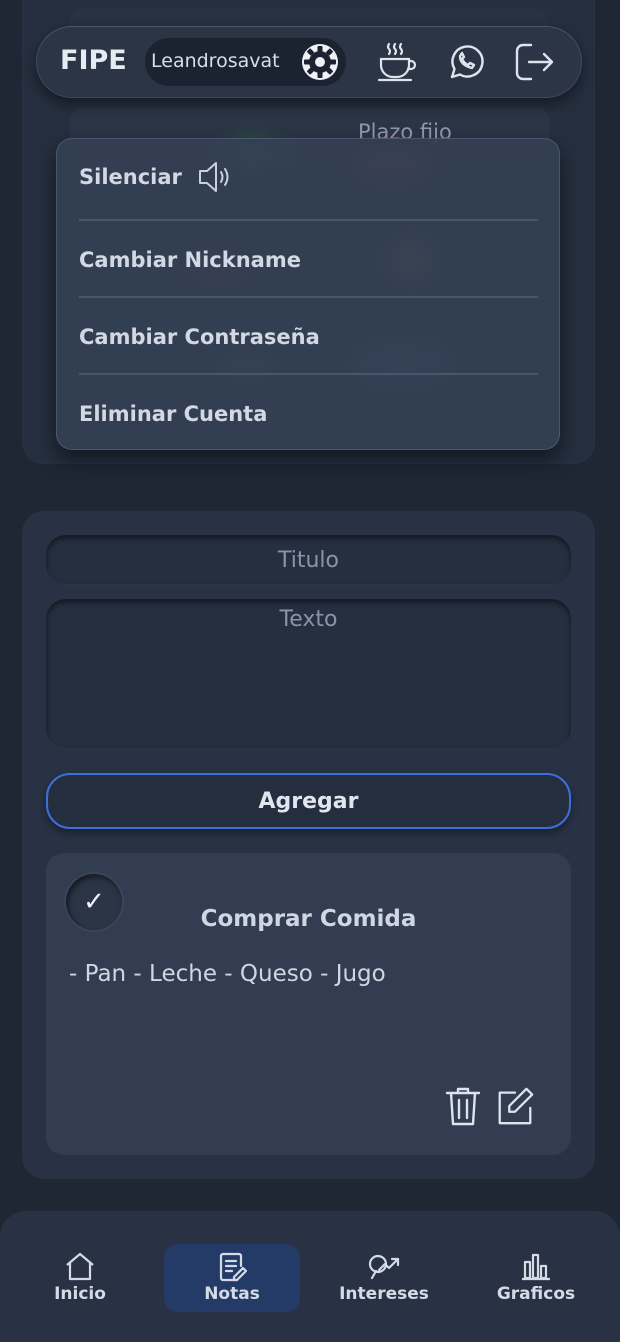  Describe the element at coordinates (80, 1294) in the screenshot. I see `nav-label: Inicio` at that location.